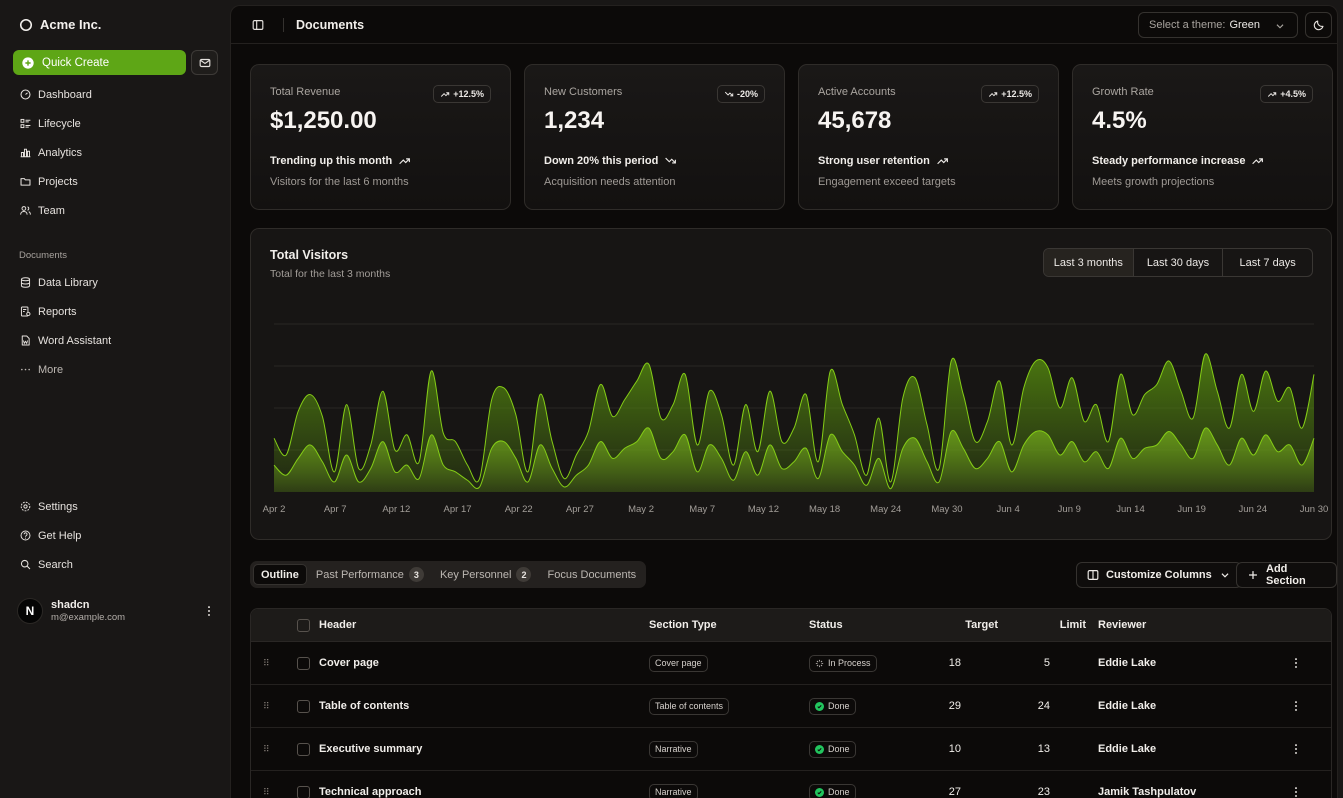 This screenshot has width=1343, height=798. Describe the element at coordinates (1040, 663) in the screenshot. I see `row-limit: 5` at that location.